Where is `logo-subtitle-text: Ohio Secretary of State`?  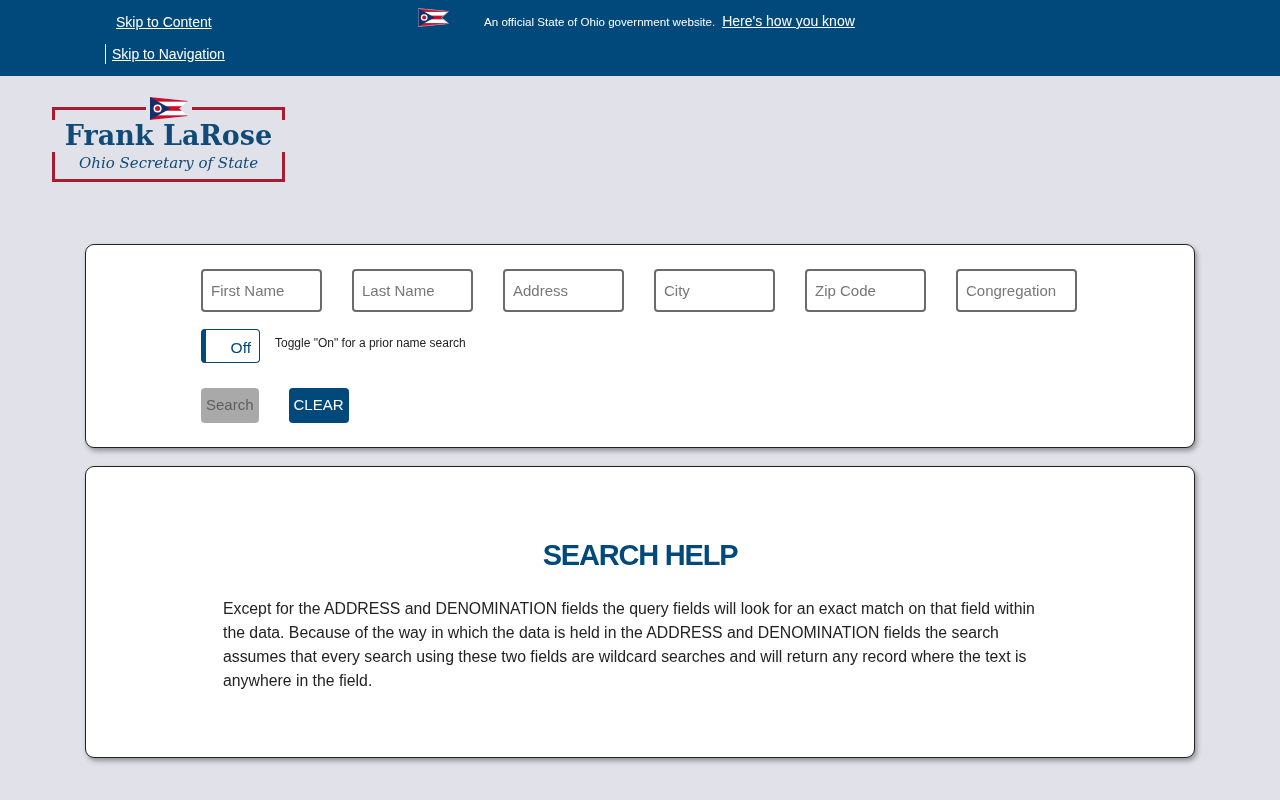 logo-subtitle-text: Ohio Secretary of State is located at coordinates (168, 163).